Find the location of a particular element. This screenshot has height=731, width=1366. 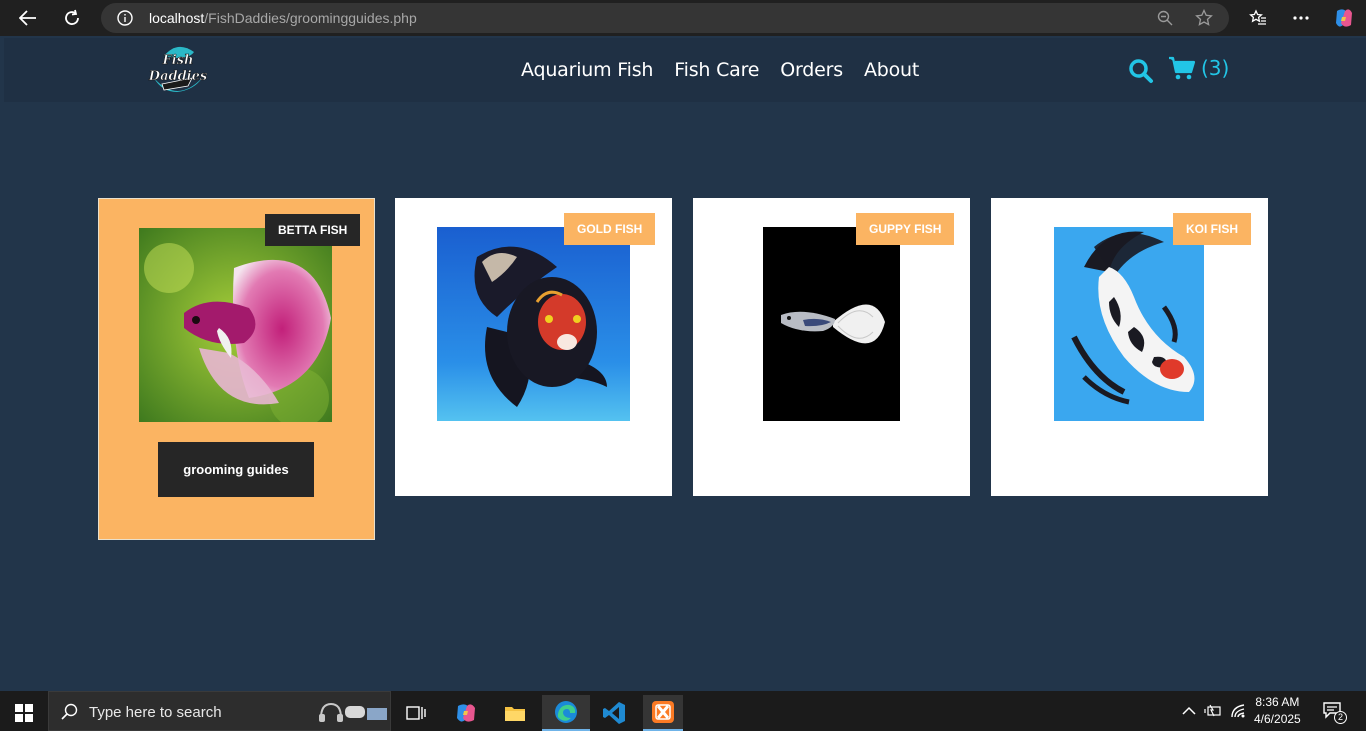

fish-badge: GOLD FISH is located at coordinates (610, 229).